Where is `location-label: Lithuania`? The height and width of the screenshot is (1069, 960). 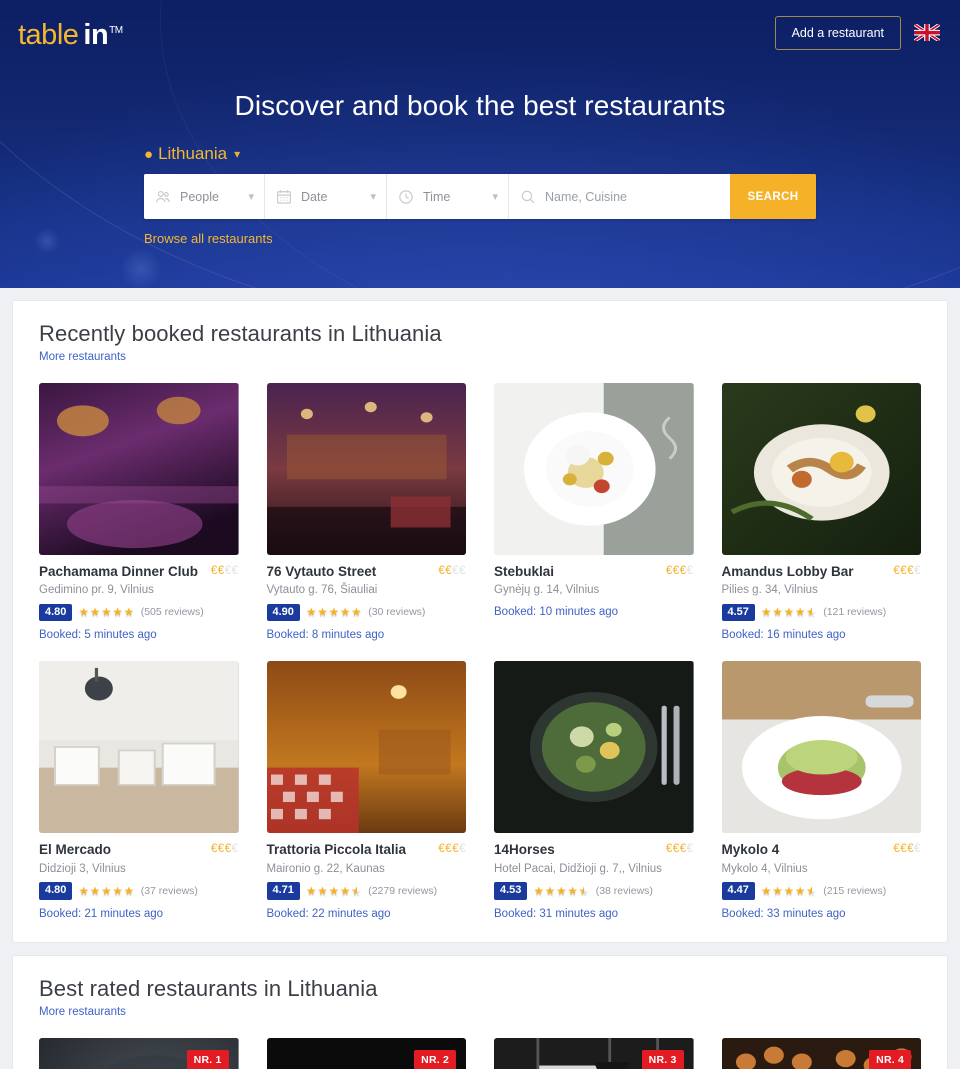 location-label: Lithuania is located at coordinates (193, 153).